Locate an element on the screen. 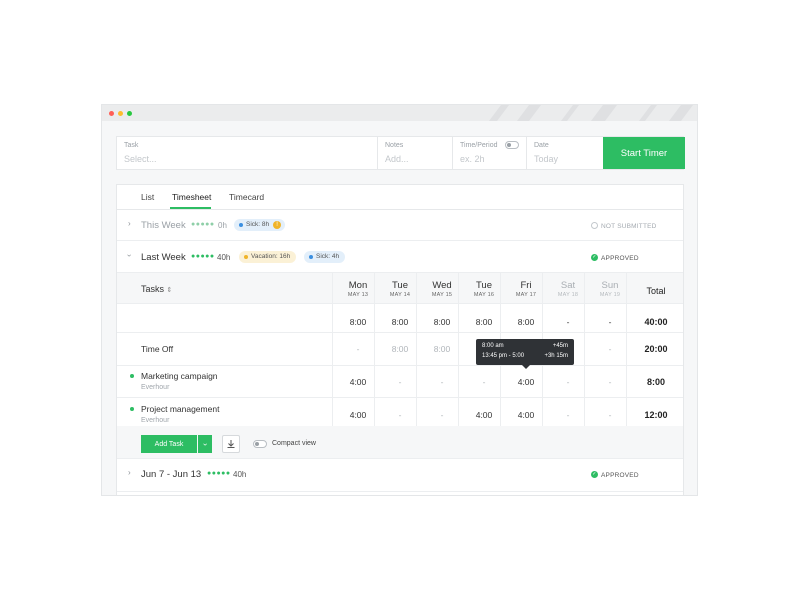 This screenshot has height=600, width=800. time-tooltip: 8:00 am +45m 13:45 pm - 5:00 +3h 15m is located at coordinates (525, 354).